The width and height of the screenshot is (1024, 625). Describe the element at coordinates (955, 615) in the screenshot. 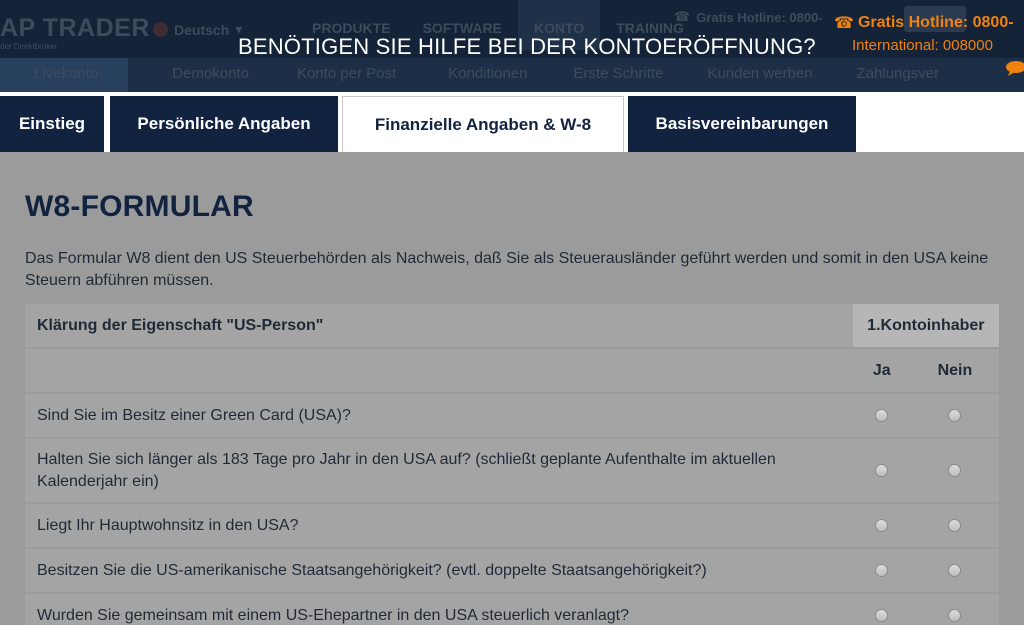

I see `joint-taxation-no-radio` at that location.